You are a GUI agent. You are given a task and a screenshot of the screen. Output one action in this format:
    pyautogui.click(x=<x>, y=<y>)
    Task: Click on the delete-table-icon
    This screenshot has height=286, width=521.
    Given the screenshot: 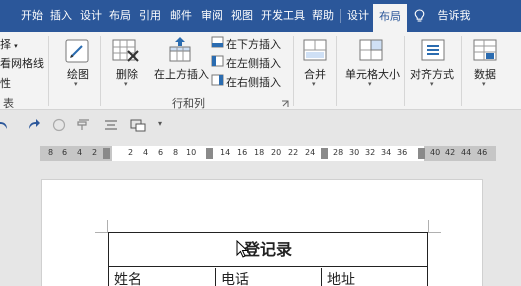 What is the action you would take?
    pyautogui.click(x=126, y=52)
    